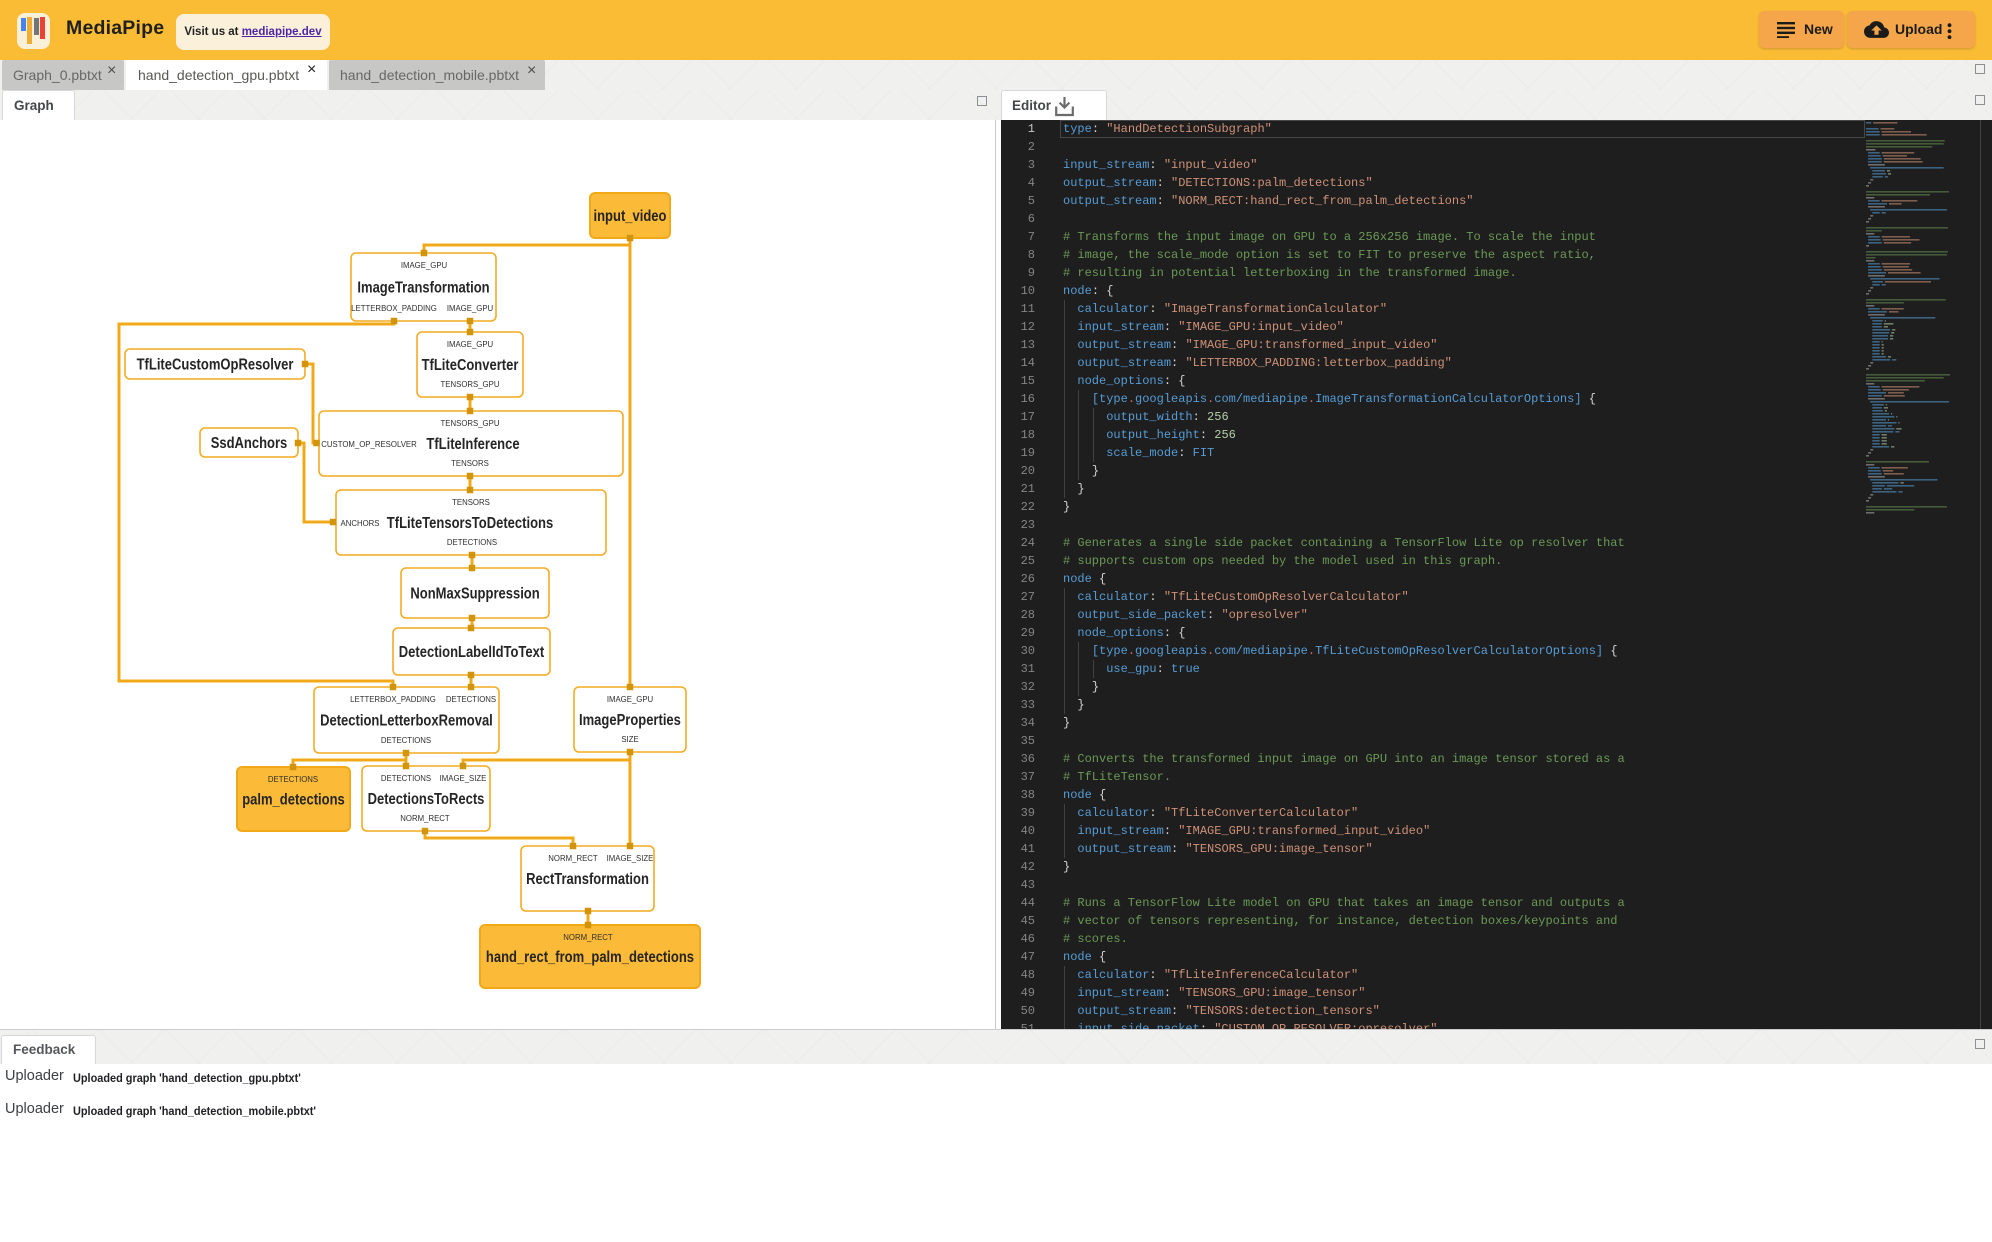  Describe the element at coordinates (474, 594) in the screenshot. I see `svg-text: NonMaxSuppression` at that location.